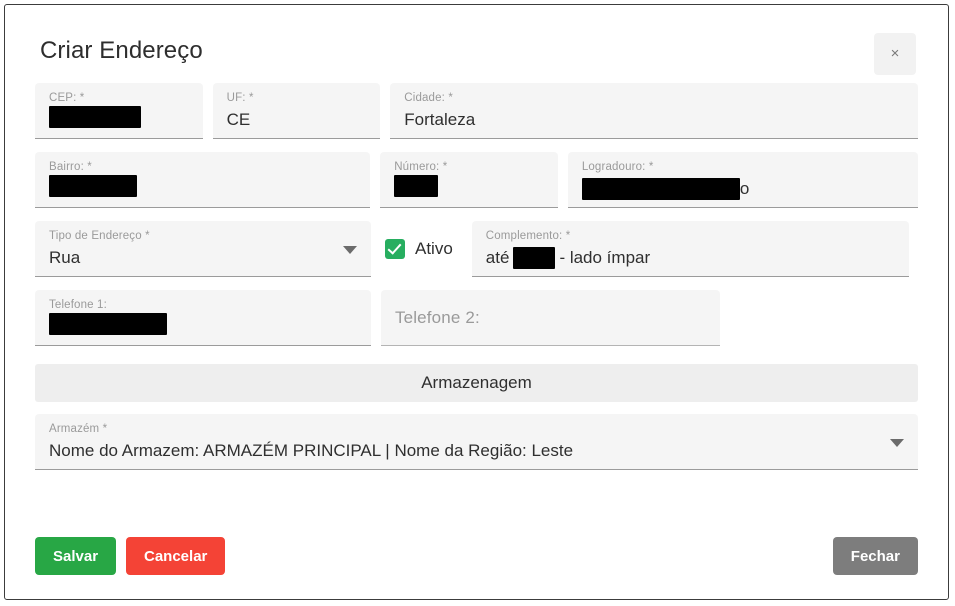  Describe the element at coordinates (497, 257) in the screenshot. I see `complemento-prefix: até` at that location.